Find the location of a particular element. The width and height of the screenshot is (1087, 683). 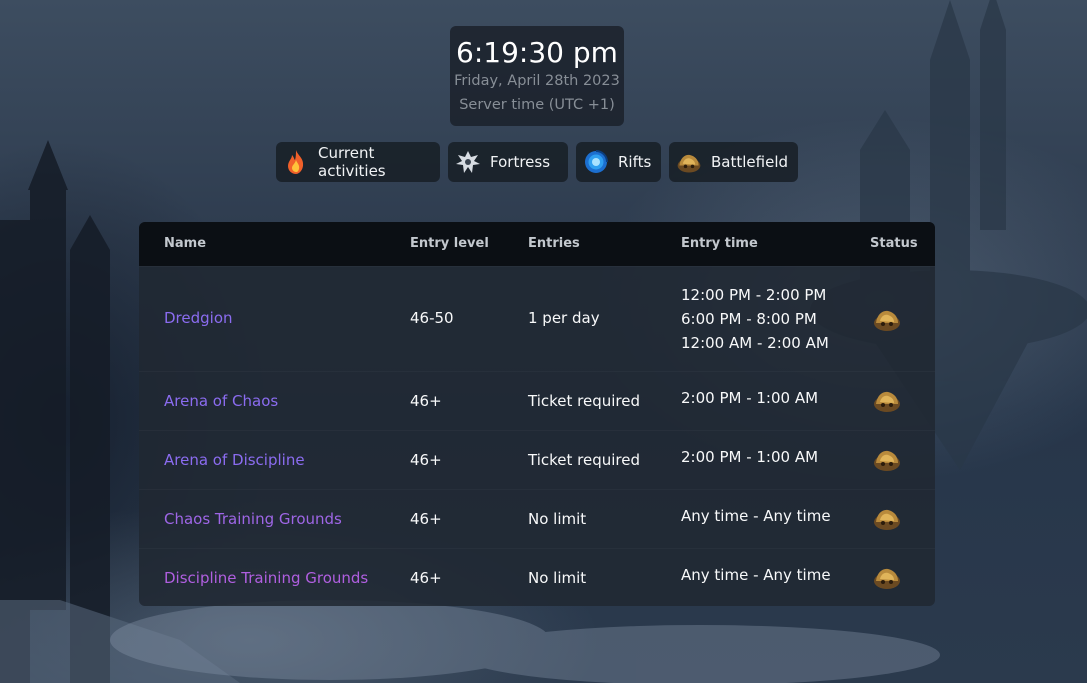

entry-level: 46-50 is located at coordinates (432, 318).